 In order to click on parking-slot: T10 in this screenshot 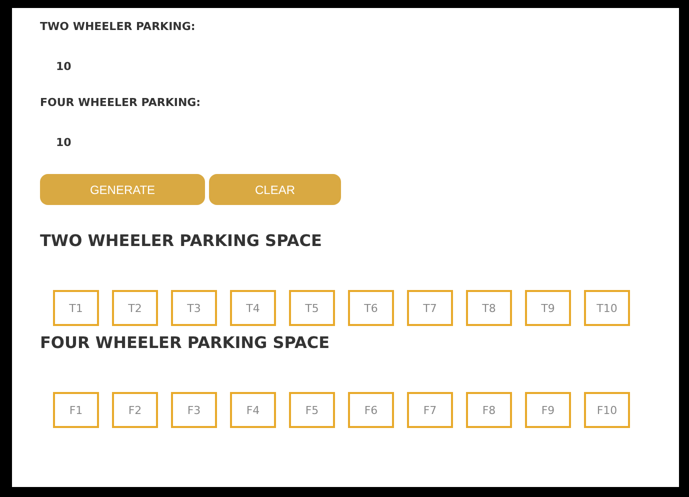, I will do `click(607, 308)`.